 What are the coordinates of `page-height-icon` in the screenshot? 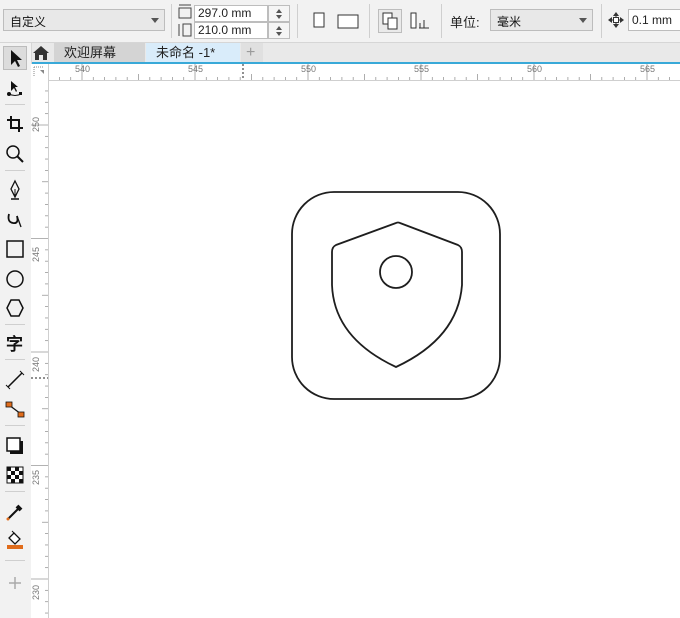 It's located at (185, 30).